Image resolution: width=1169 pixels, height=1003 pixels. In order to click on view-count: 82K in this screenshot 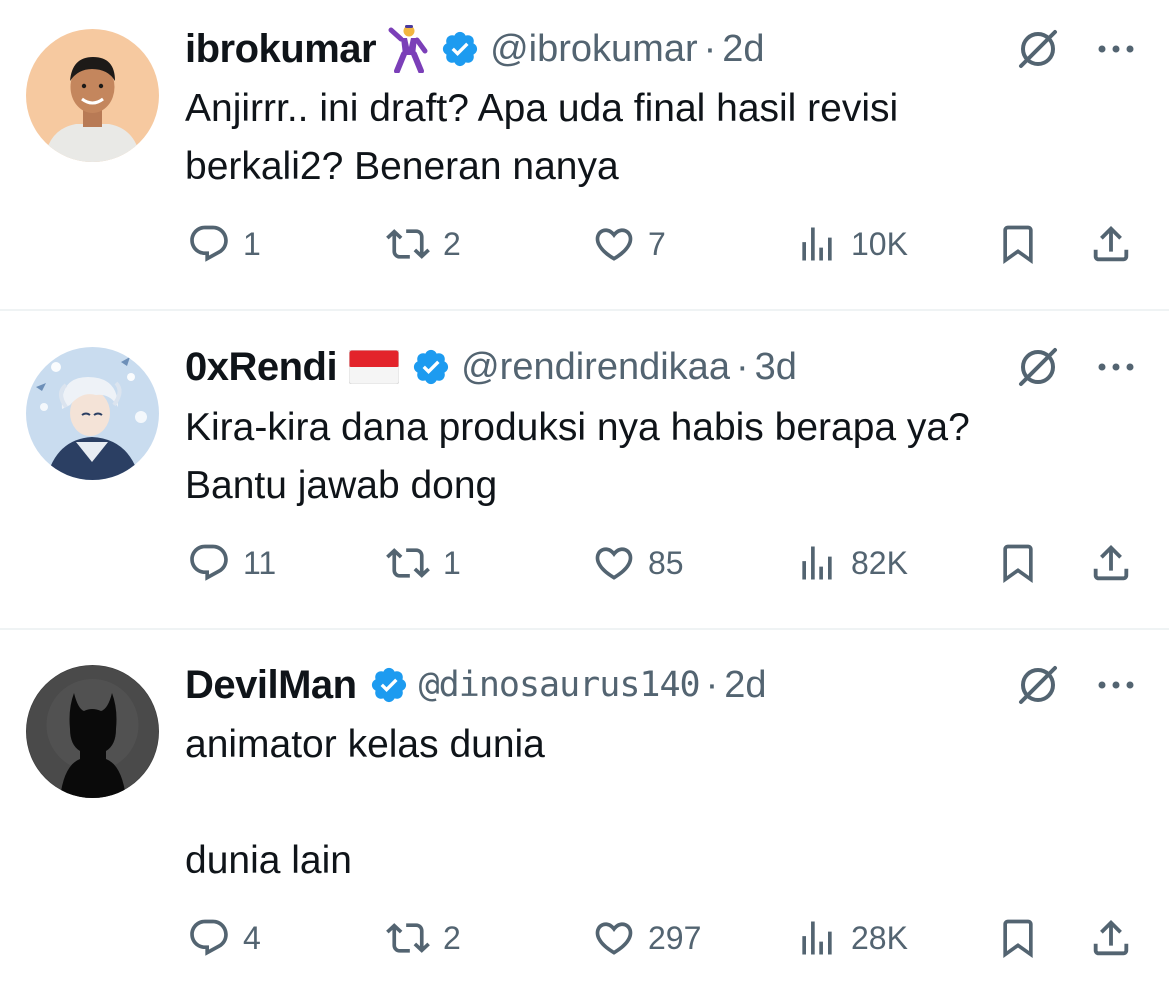, I will do `click(879, 562)`.